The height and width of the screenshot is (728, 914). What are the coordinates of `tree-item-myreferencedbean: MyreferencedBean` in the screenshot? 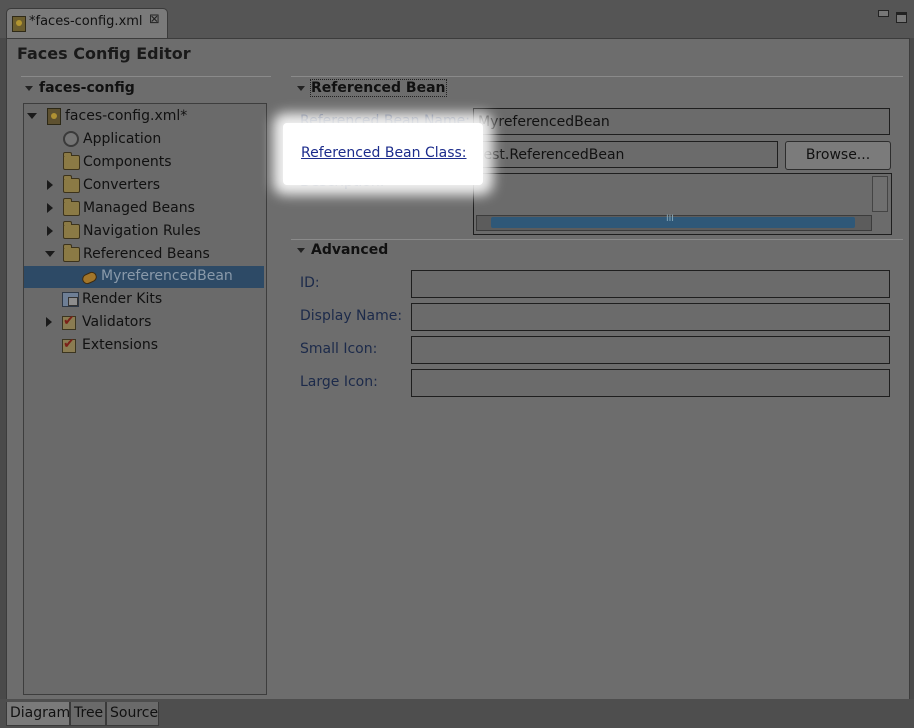 It's located at (144, 277).